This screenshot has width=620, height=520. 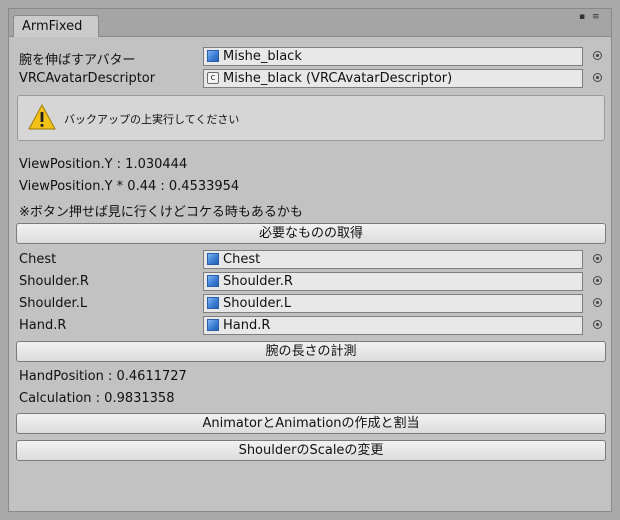 I want to click on shoulder-l-field-row: Shoulder.L Shoulder.L, so click(x=311, y=304).